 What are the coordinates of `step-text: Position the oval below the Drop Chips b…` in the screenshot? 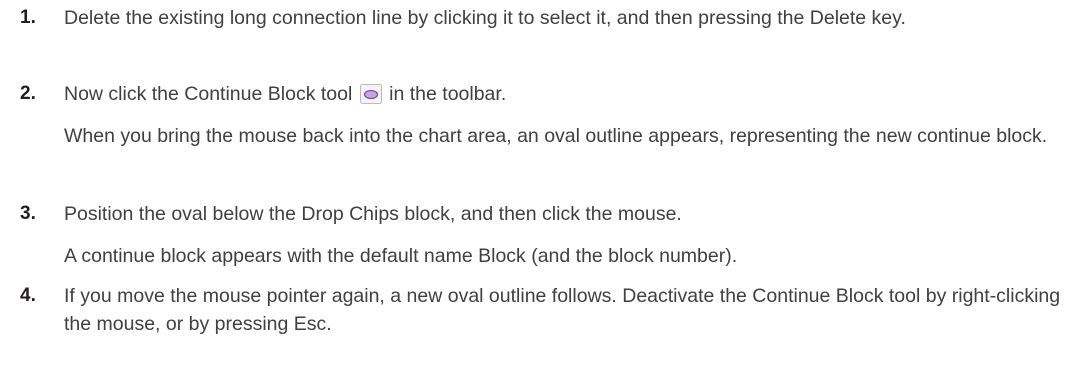 It's located at (373, 214).